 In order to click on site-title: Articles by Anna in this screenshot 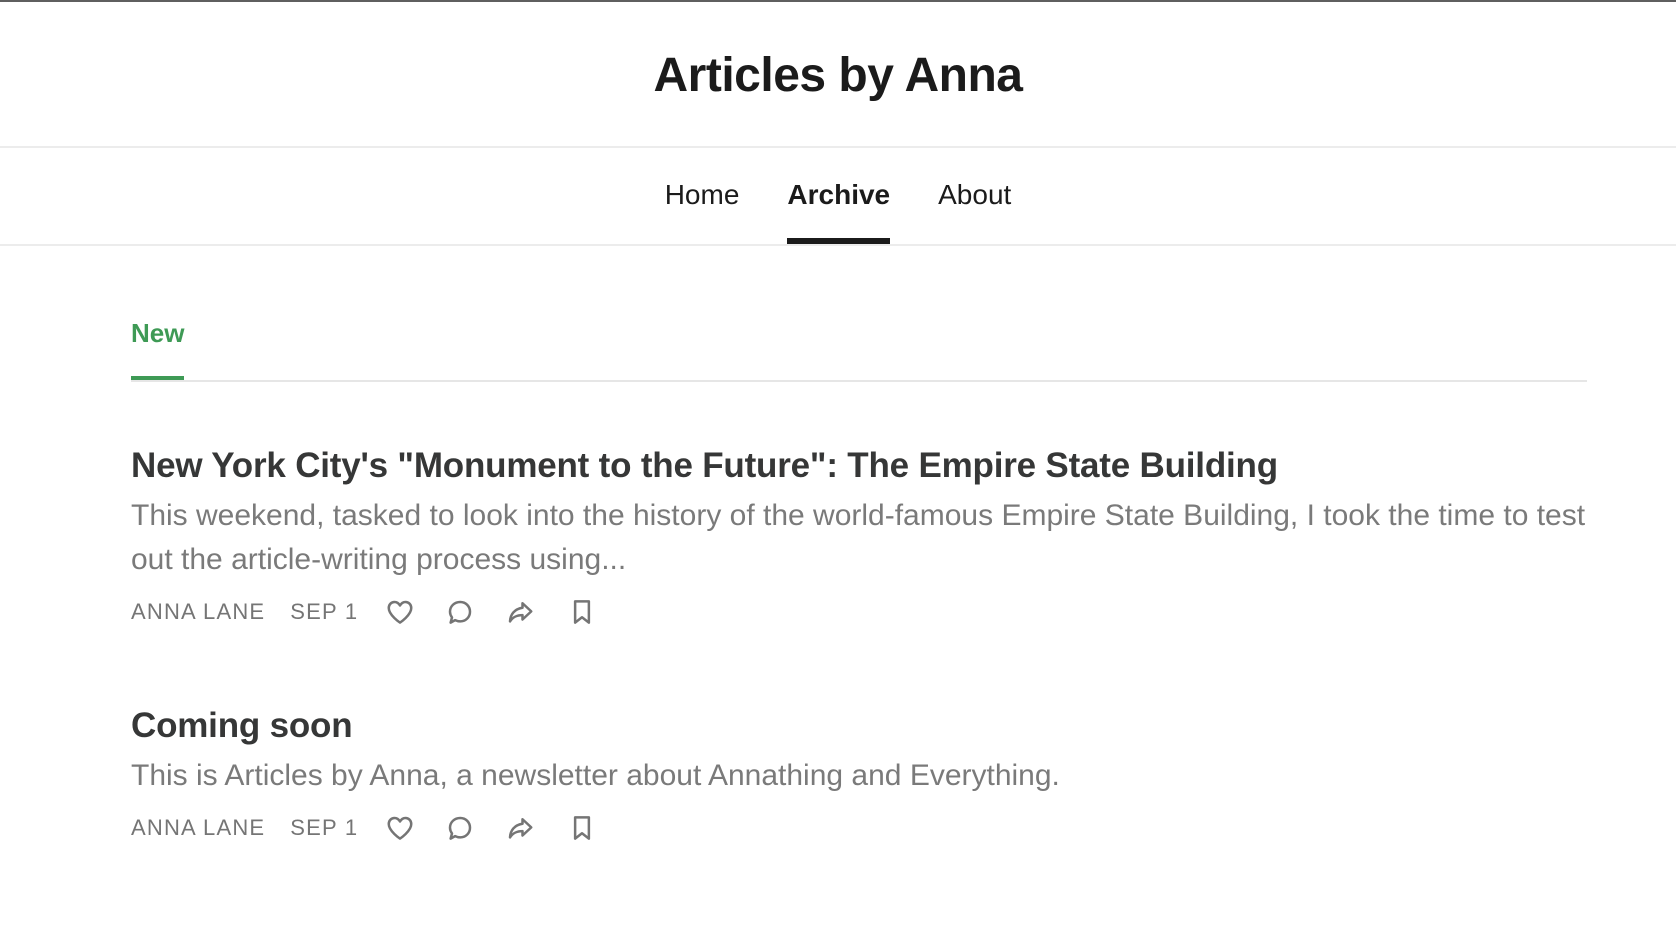, I will do `click(838, 76)`.